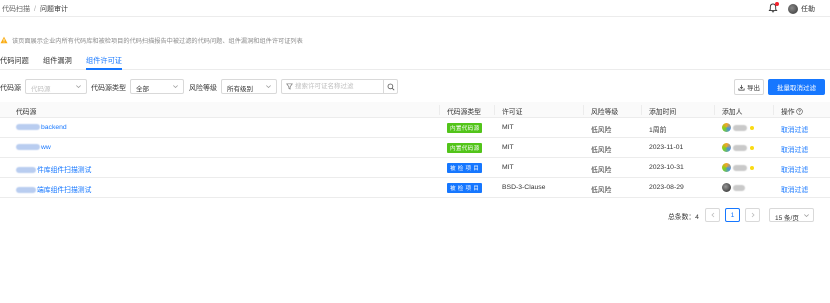 The image size is (830, 303). Describe the element at coordinates (240, 89) in the screenshot. I see `risk-select-value: 所有级别` at that location.